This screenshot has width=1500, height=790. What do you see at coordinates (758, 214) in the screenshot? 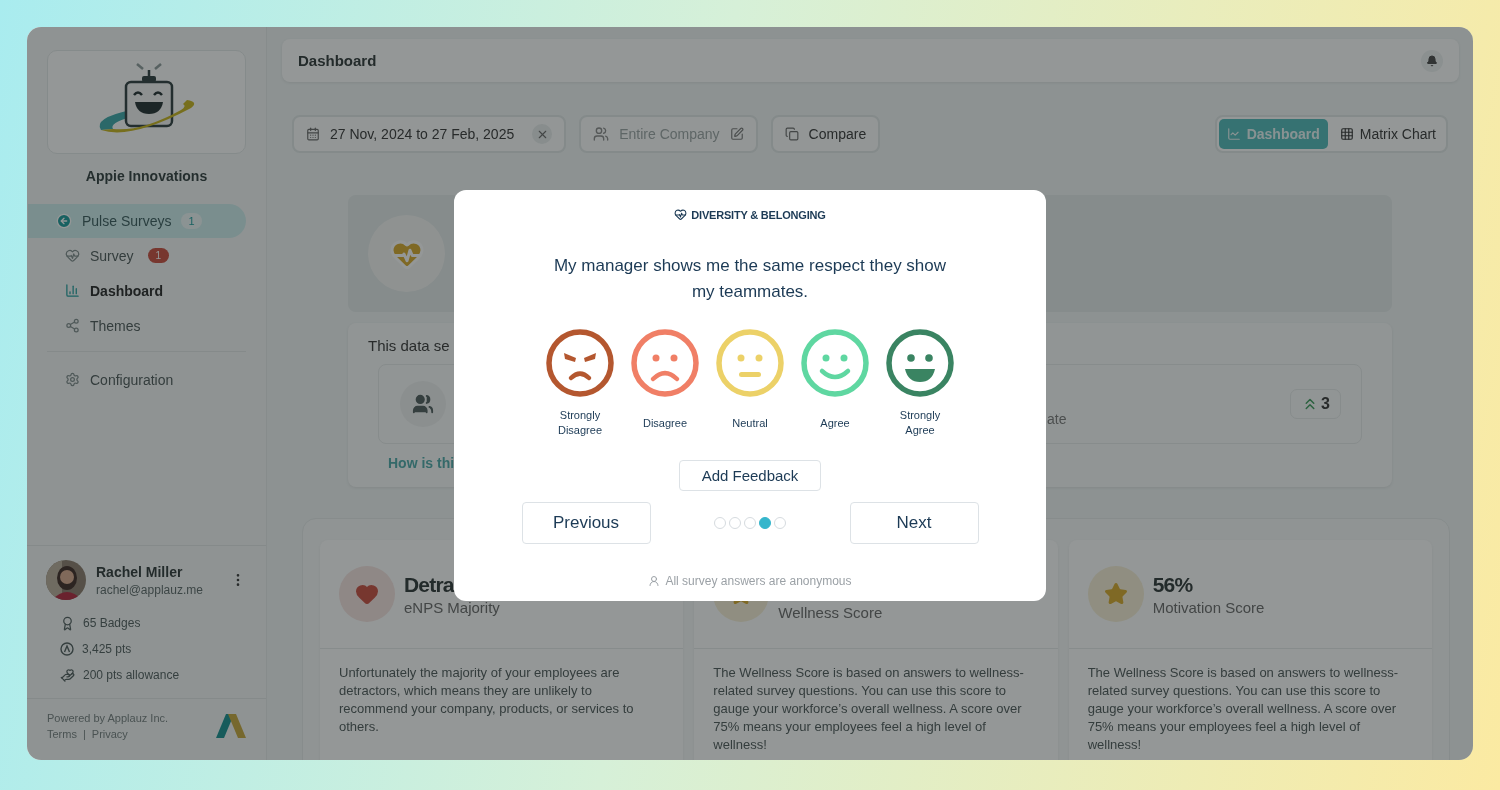
I see `category-label: DIVERSITY & BELONGING` at bounding box center [758, 214].